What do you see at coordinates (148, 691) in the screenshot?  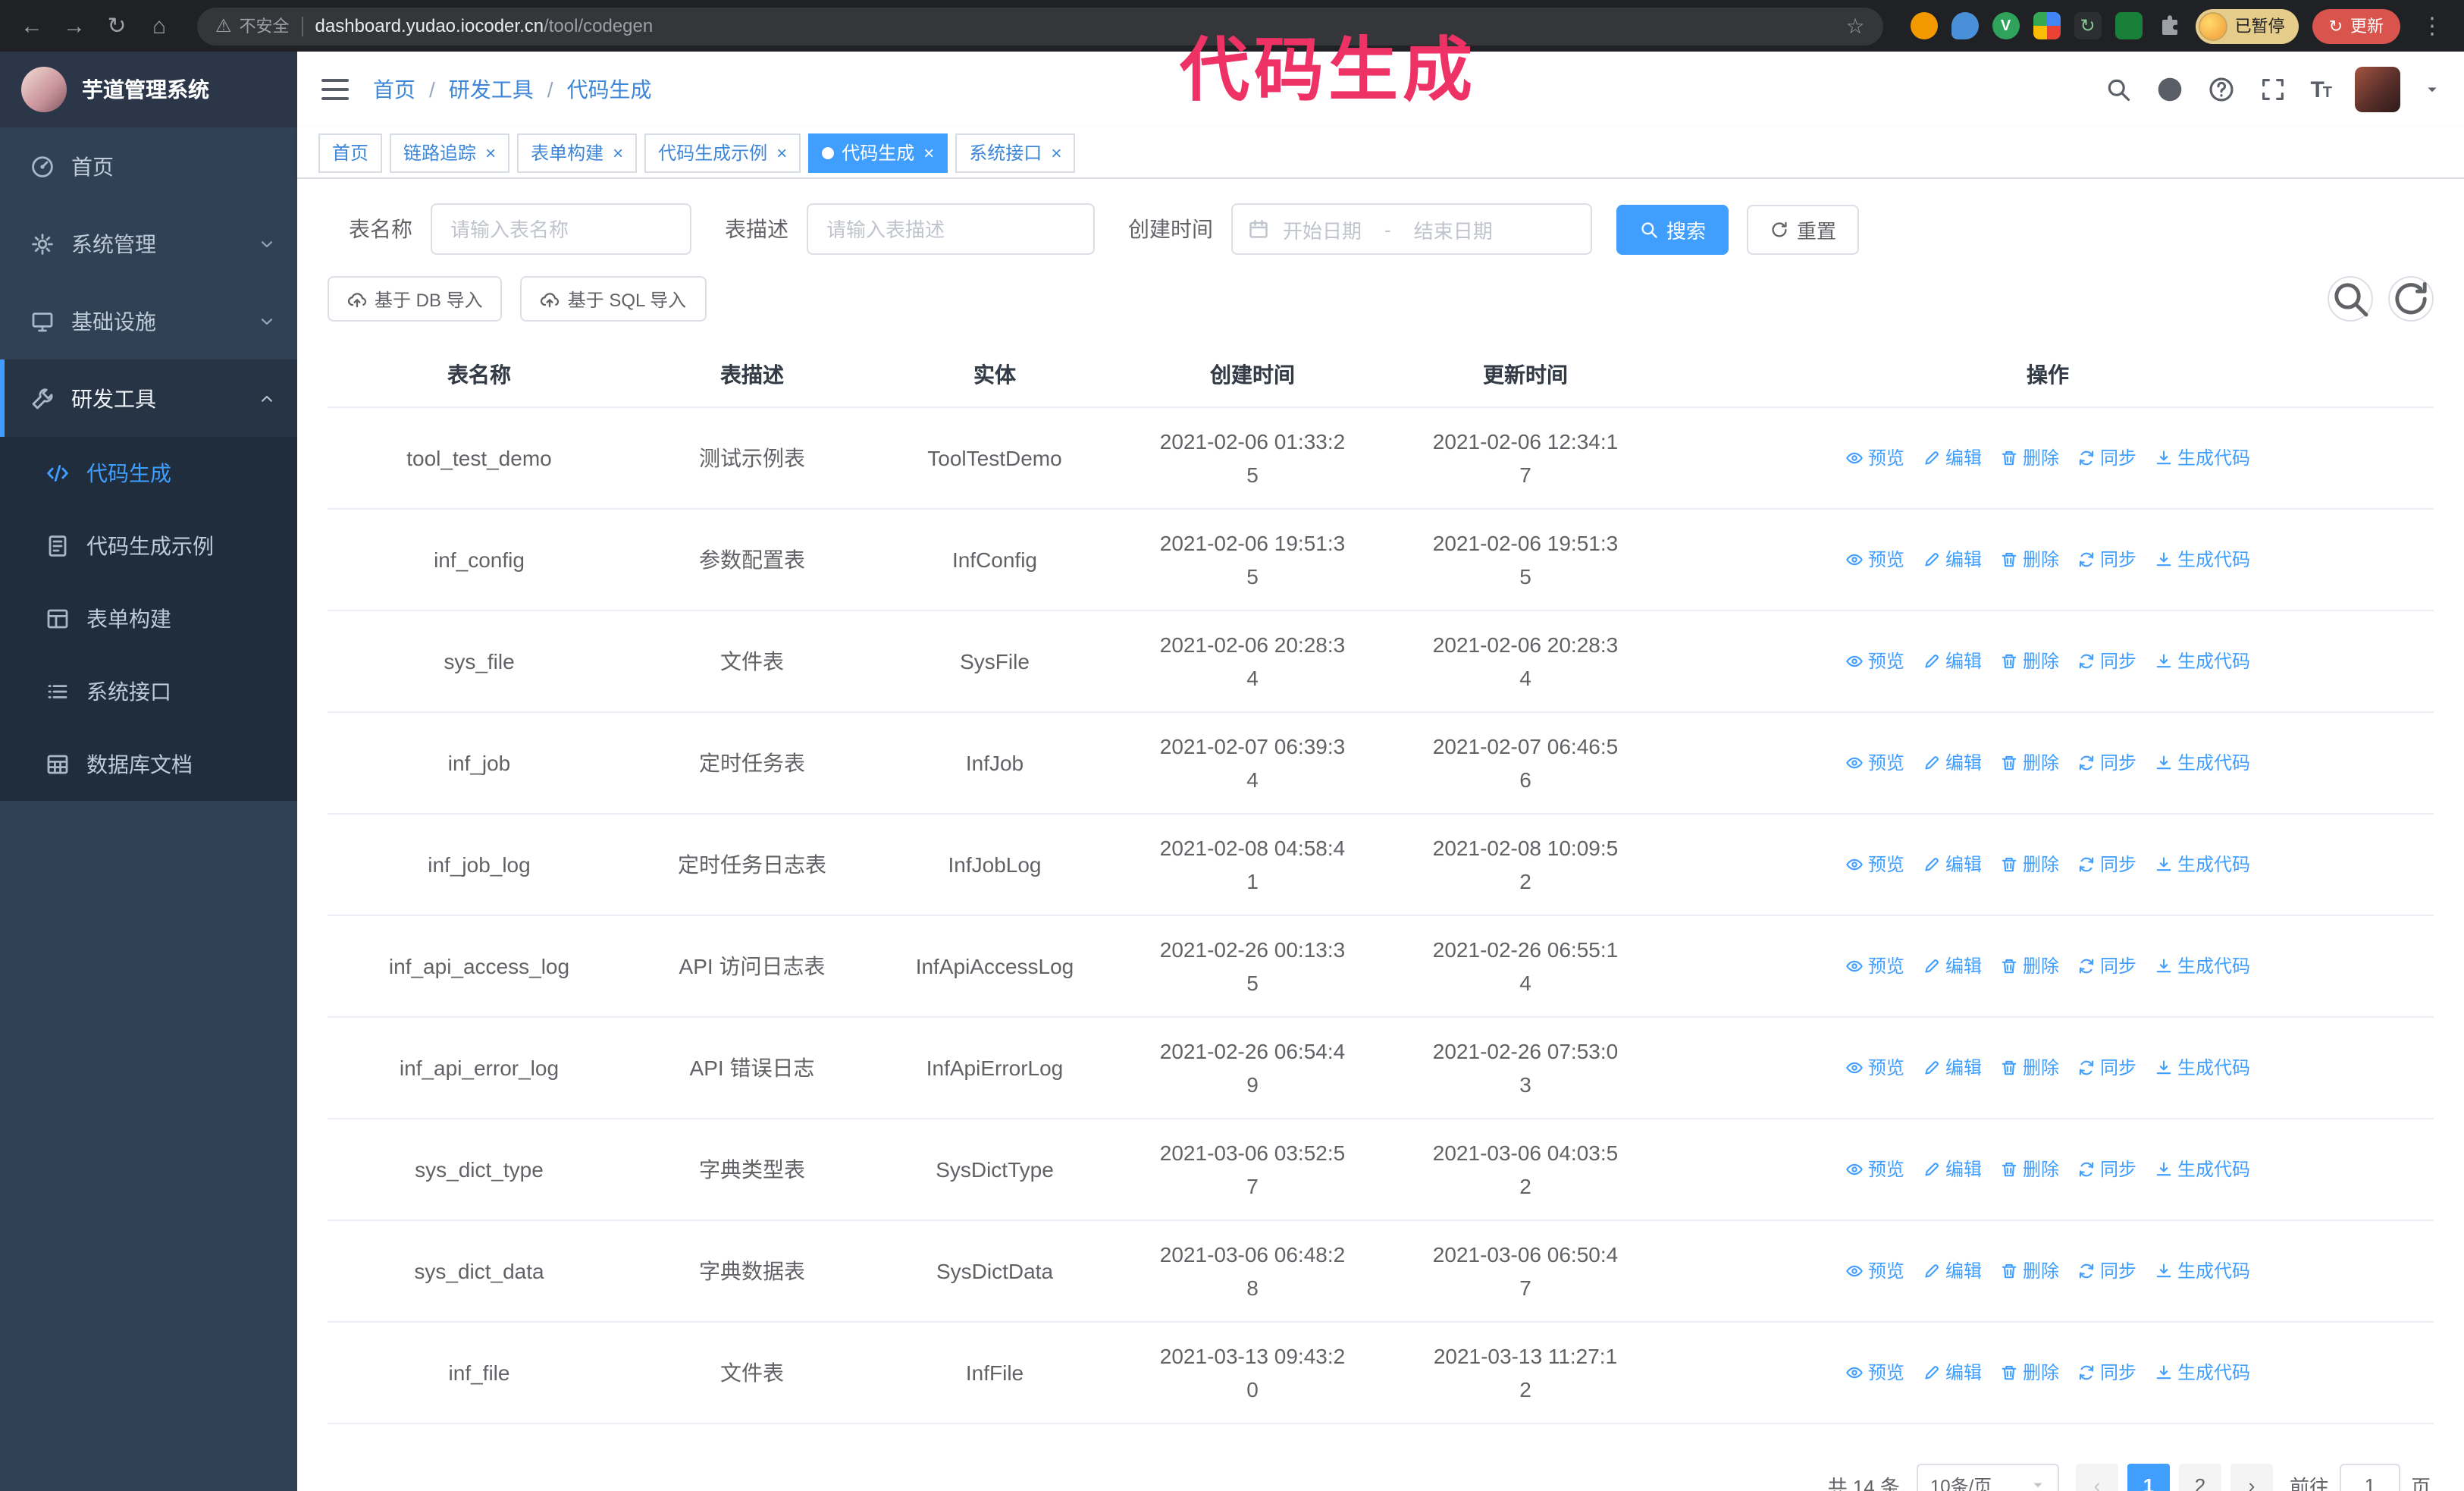 I see `sidebar-item-api: 系统接口` at bounding box center [148, 691].